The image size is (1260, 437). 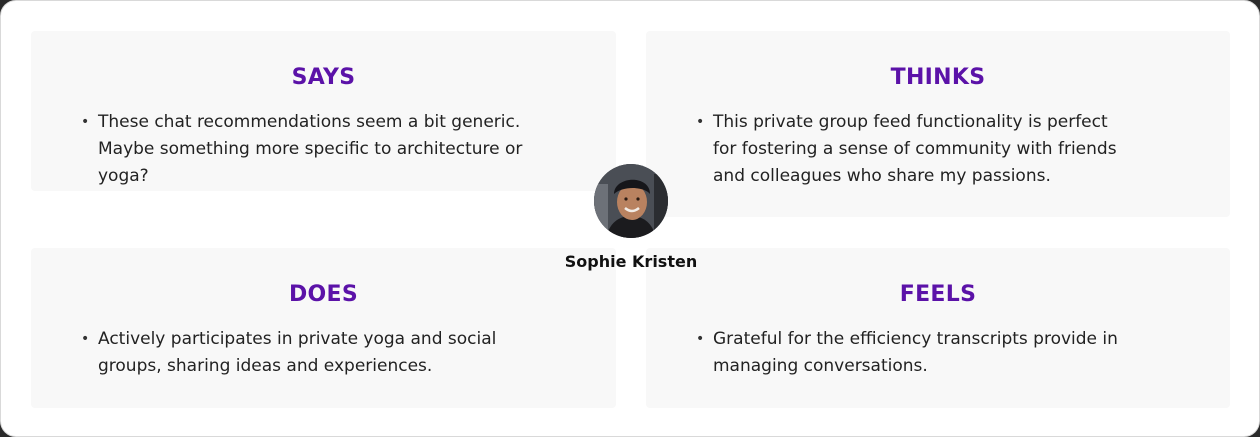 What do you see at coordinates (323, 294) in the screenshot?
I see `does-title: DOES` at bounding box center [323, 294].